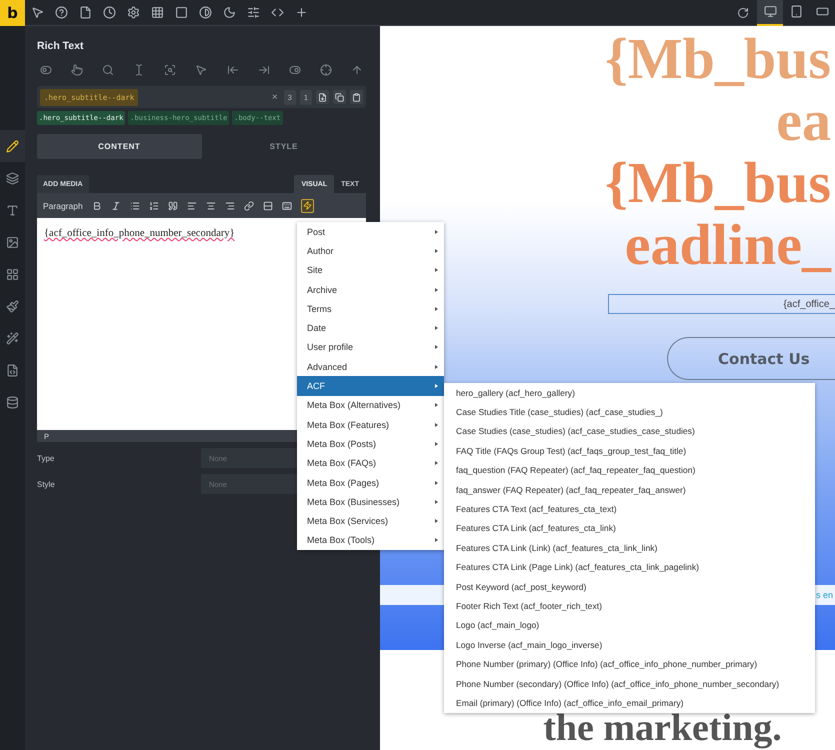  Describe the element at coordinates (370, 290) in the screenshot. I see `menu-item: Archive` at that location.